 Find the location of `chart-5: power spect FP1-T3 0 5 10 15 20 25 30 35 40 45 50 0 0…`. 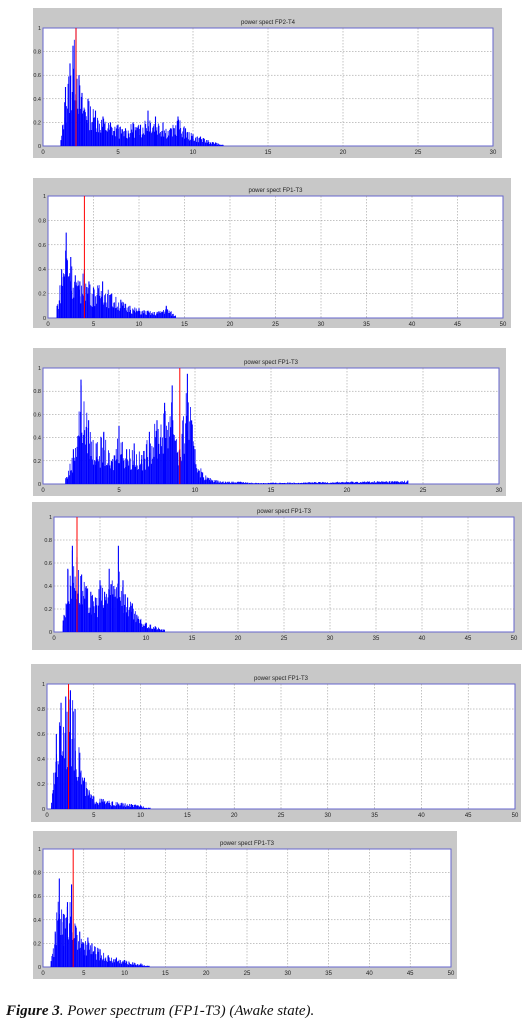

chart-5: power spect FP1-T3 0 5 10 15 20 25 30 35 40 45 50 0 0… is located at coordinates (278, 747).